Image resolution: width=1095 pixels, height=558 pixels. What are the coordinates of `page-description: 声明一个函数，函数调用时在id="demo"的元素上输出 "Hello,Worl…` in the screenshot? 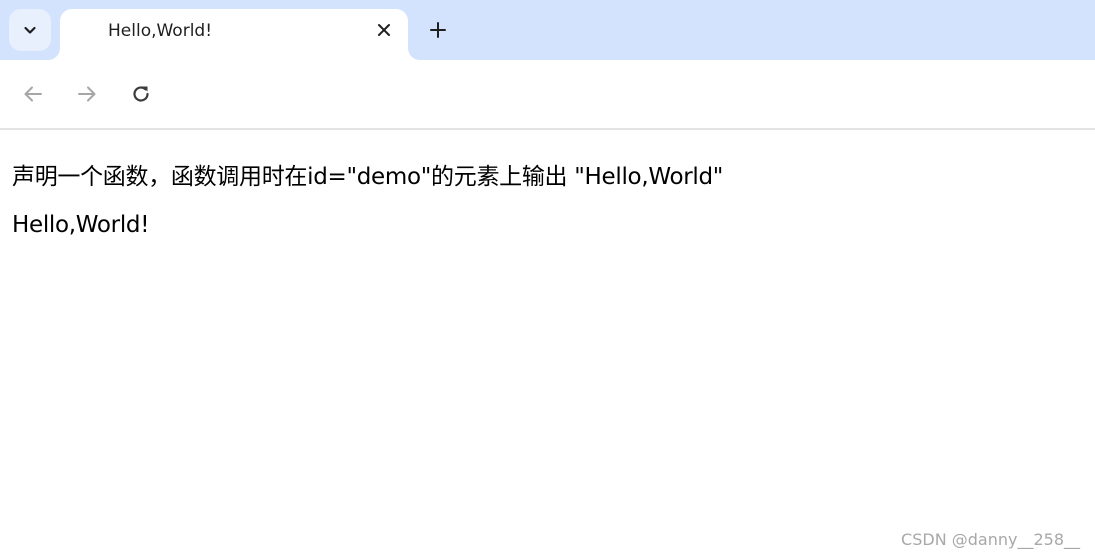 It's located at (368, 177).